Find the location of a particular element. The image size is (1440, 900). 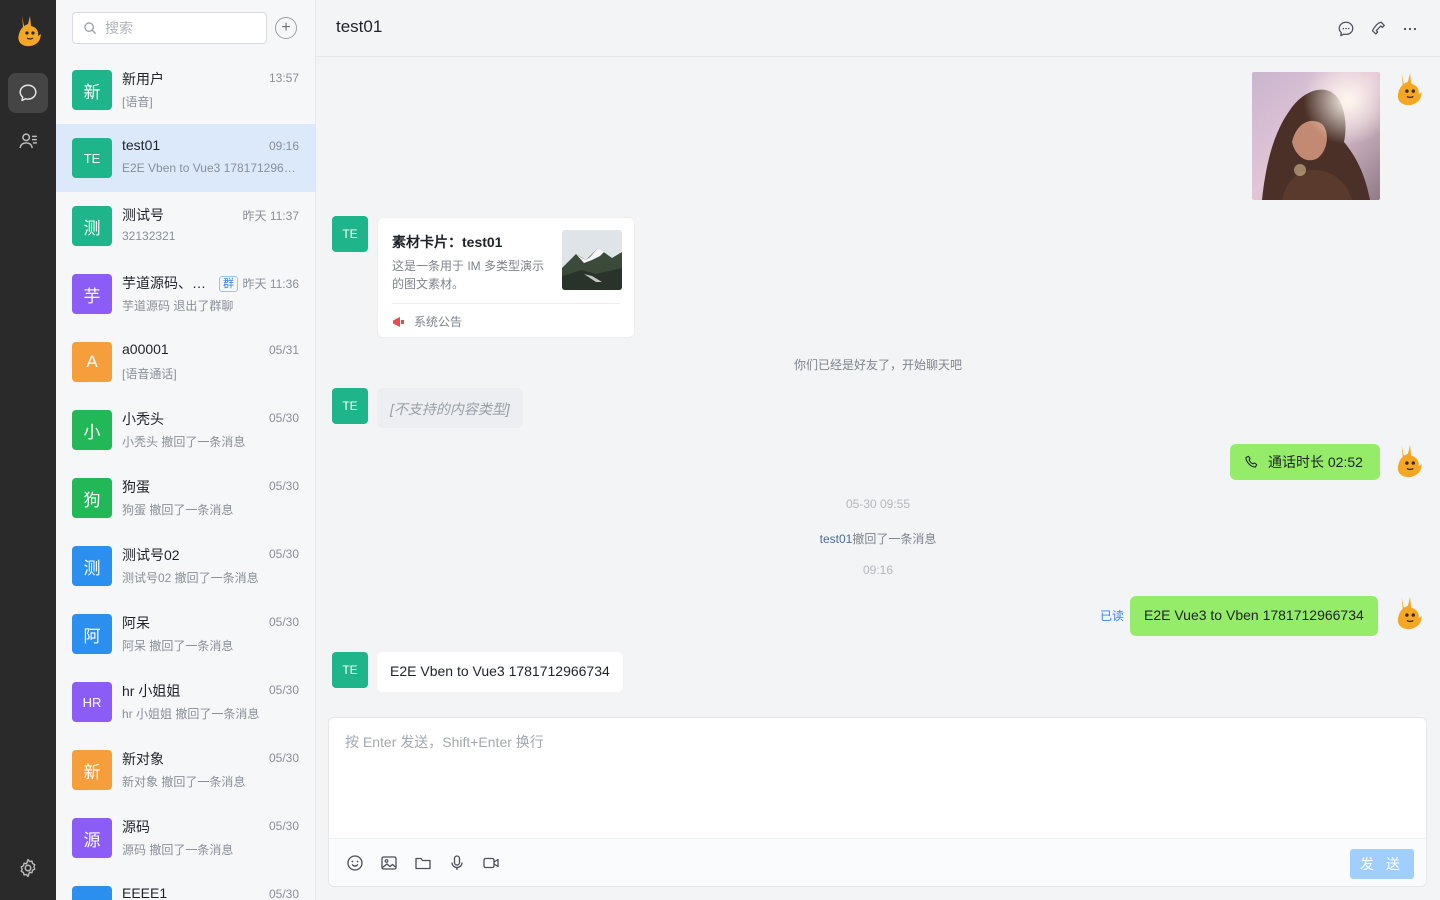

conversation-last-message: 狗蛋 撤回了一条消息 is located at coordinates (178, 510).